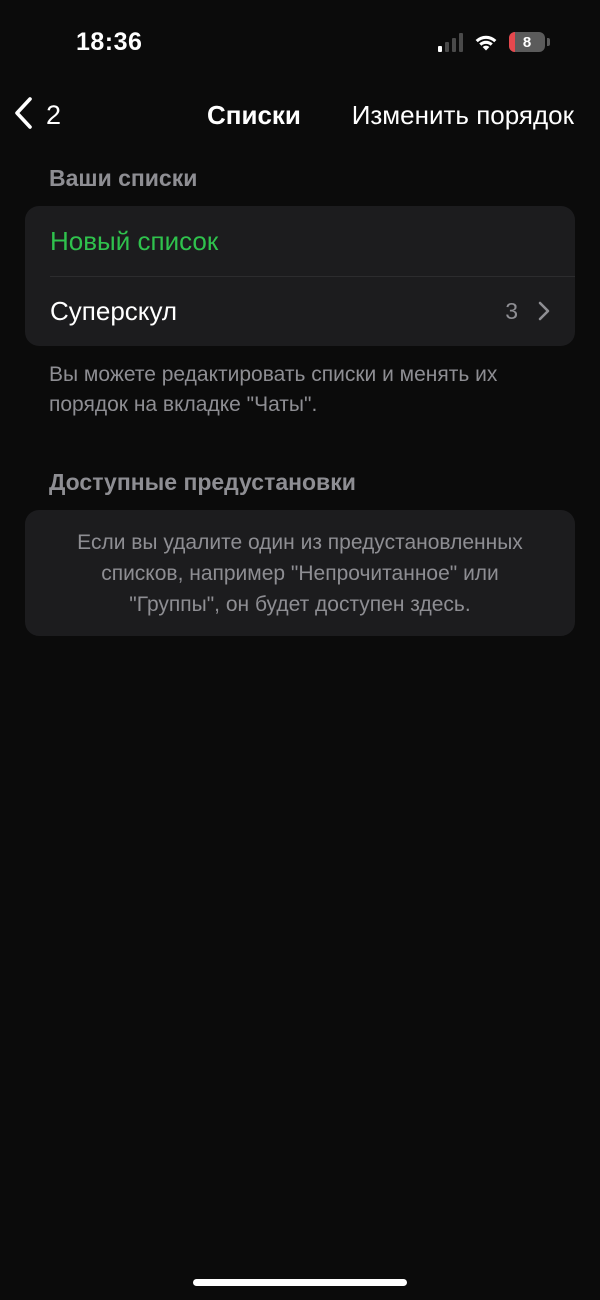 The image size is (600, 1300). Describe the element at coordinates (300, 311) in the screenshot. I see `list-item: Суперскул 3` at that location.